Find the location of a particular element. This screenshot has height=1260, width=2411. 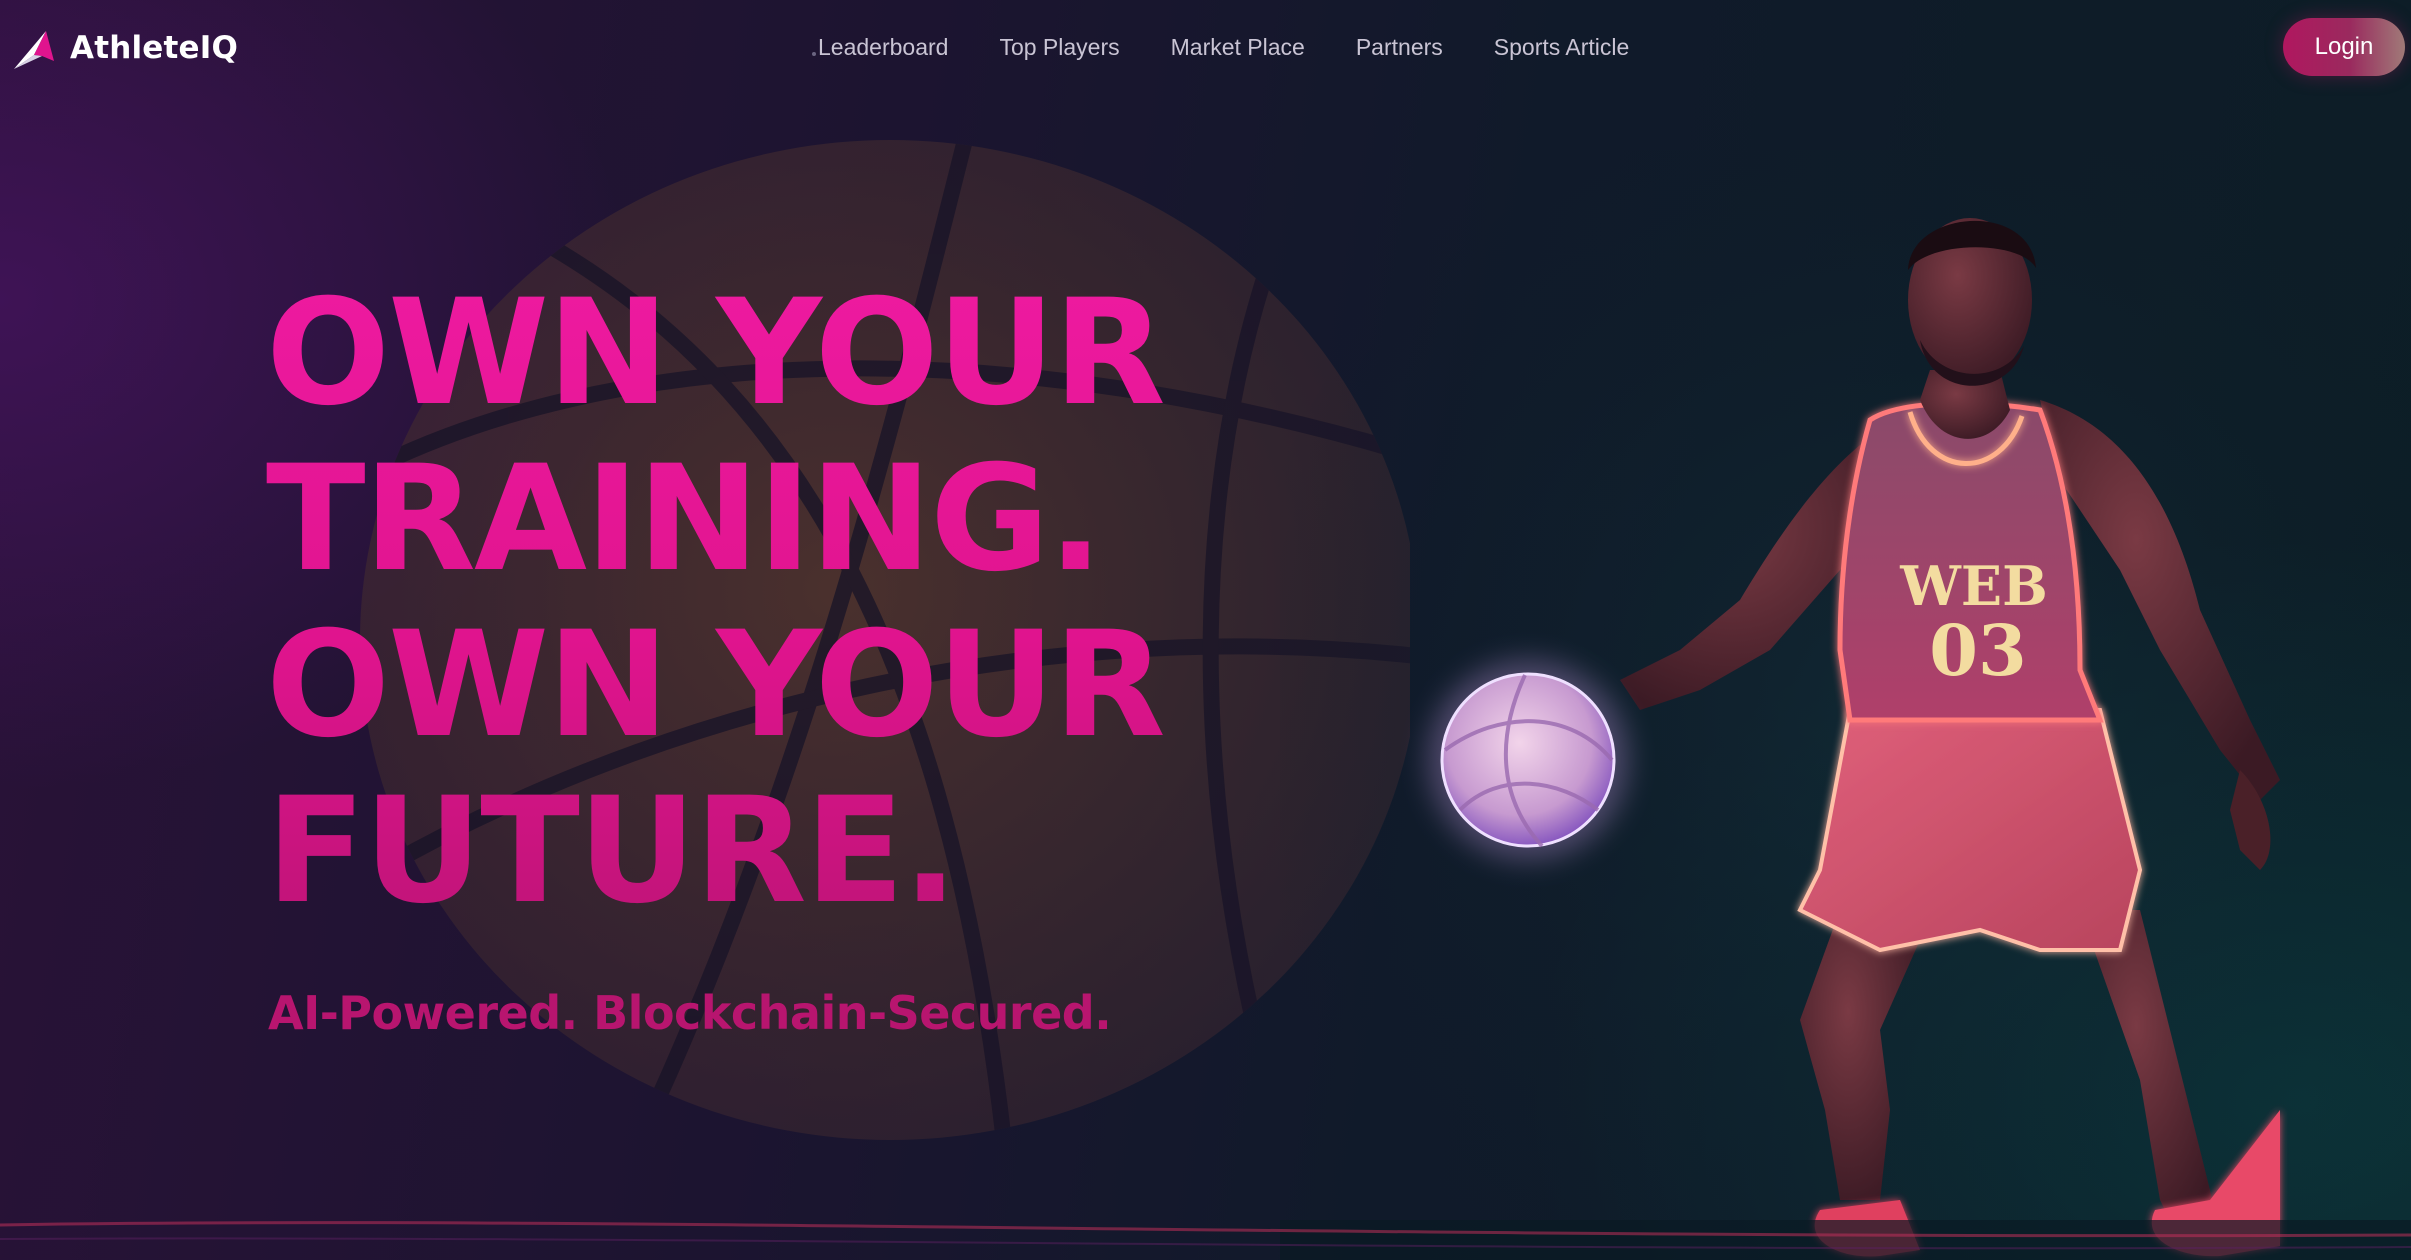

nav-link-sports-article: Sports Article is located at coordinates (1562, 47).